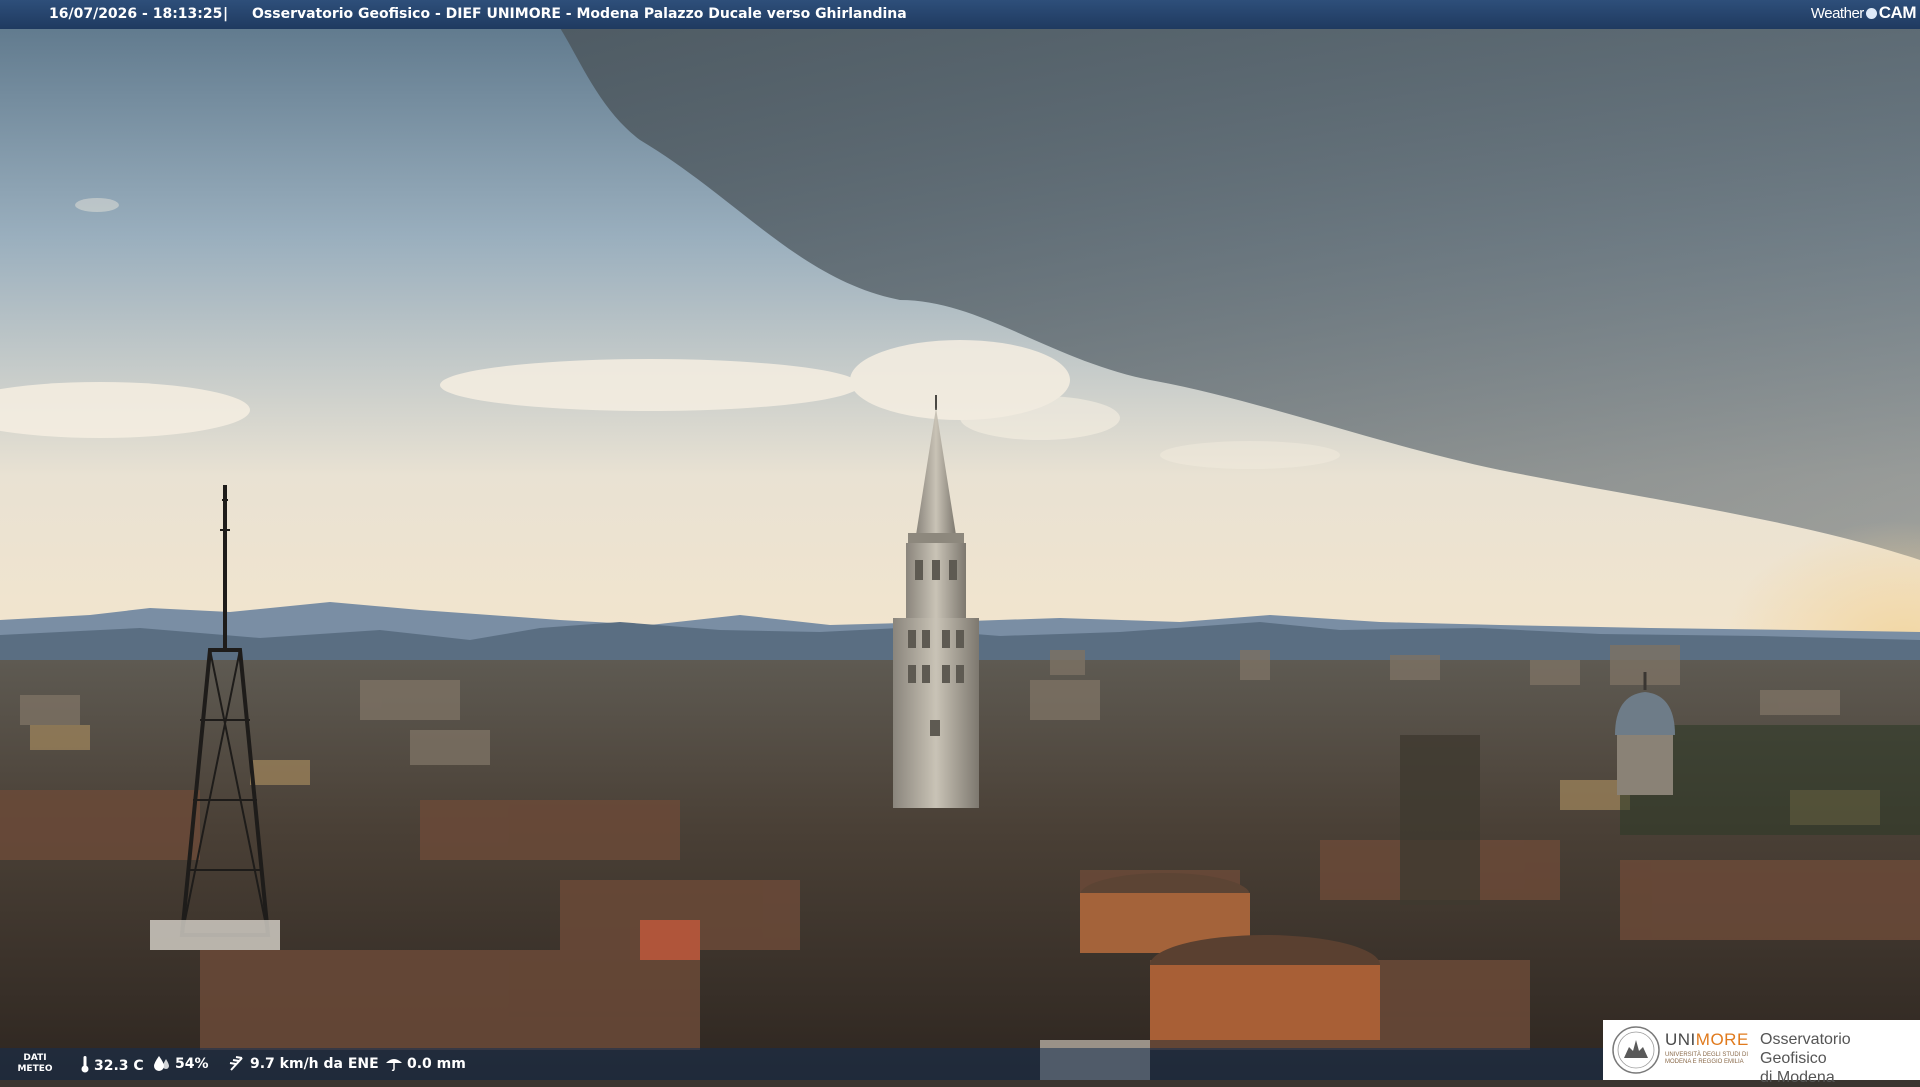 Image resolution: width=1920 pixels, height=1087 pixels. I want to click on temperature-value: 32.3 C, so click(119, 1066).